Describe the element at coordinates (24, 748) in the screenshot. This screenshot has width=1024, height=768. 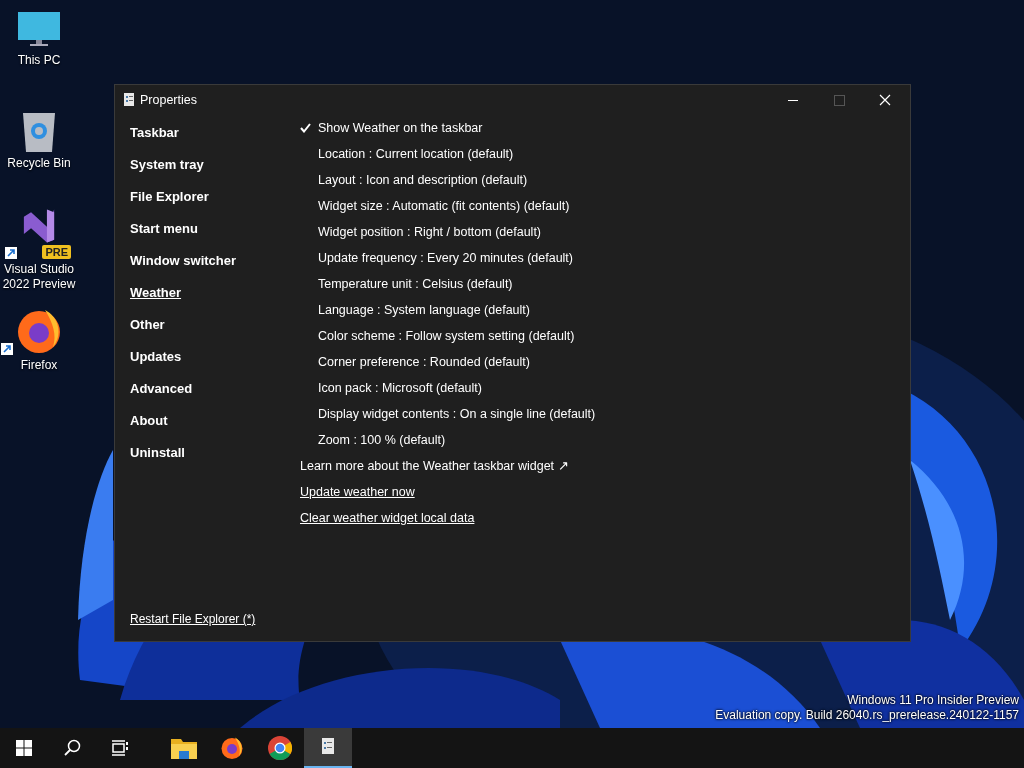
I see `windows-logo-icon` at that location.